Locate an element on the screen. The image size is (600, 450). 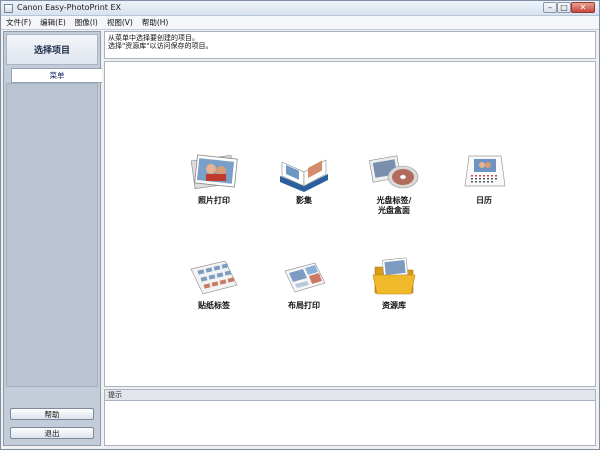
menu-file: 文件(F) is located at coordinates (18, 22).